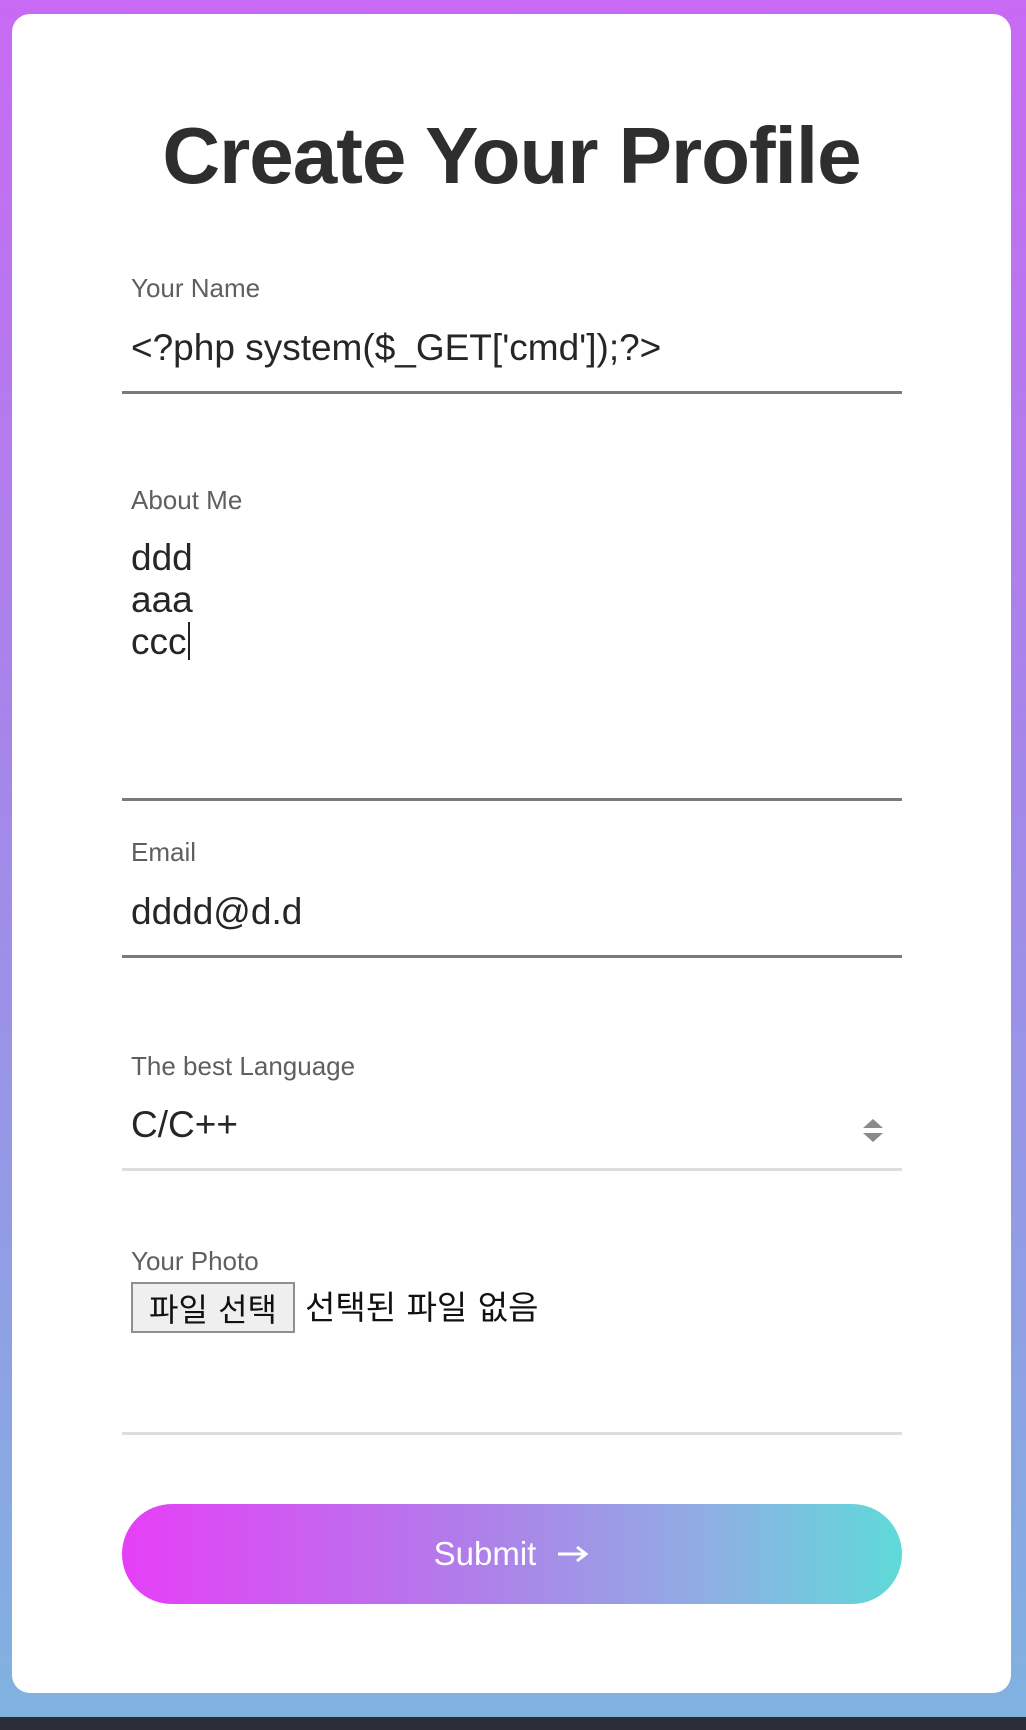 The width and height of the screenshot is (1026, 1730). What do you see at coordinates (873, 1131) in the screenshot?
I see `select-arrows-icon` at bounding box center [873, 1131].